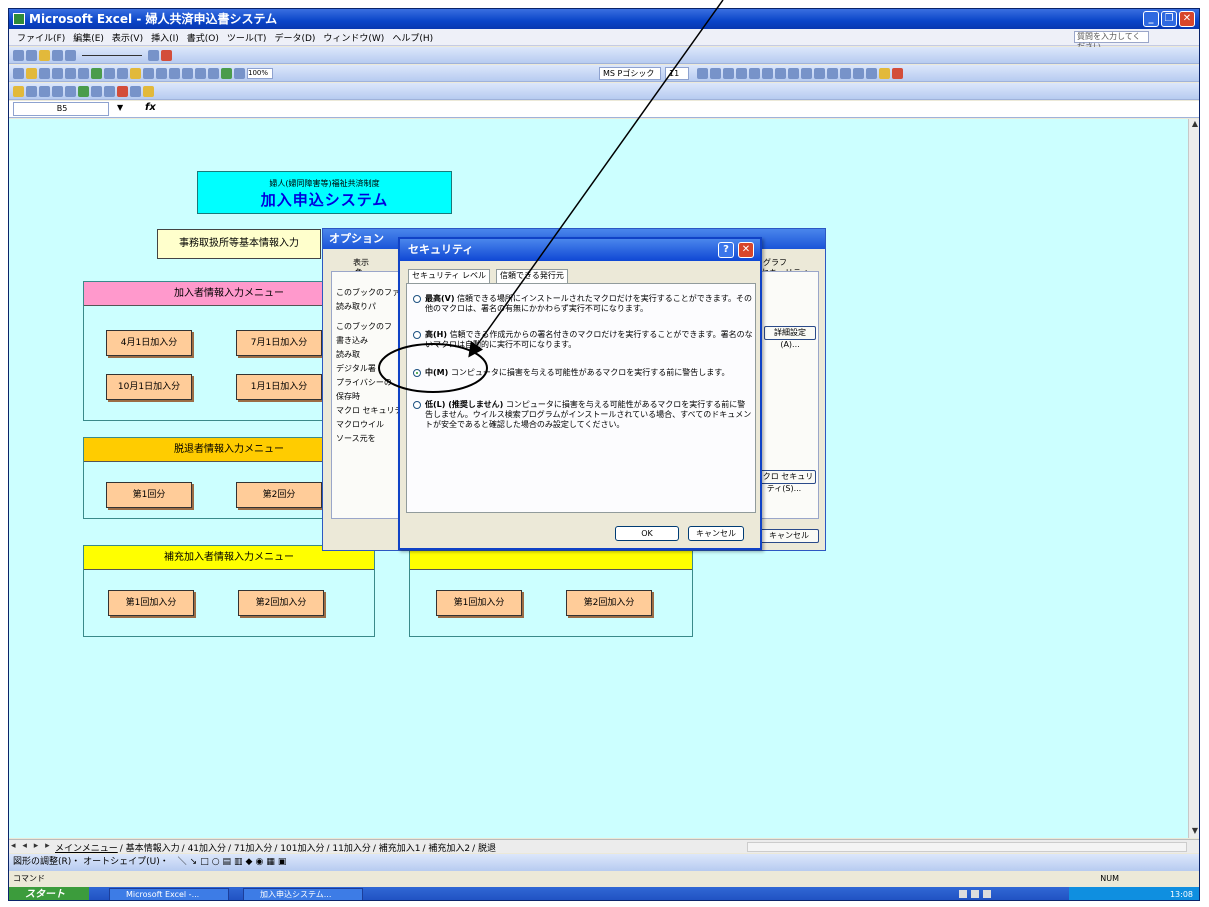  Describe the element at coordinates (200, 73) in the screenshot. I see `sort-asc-icon` at that location.